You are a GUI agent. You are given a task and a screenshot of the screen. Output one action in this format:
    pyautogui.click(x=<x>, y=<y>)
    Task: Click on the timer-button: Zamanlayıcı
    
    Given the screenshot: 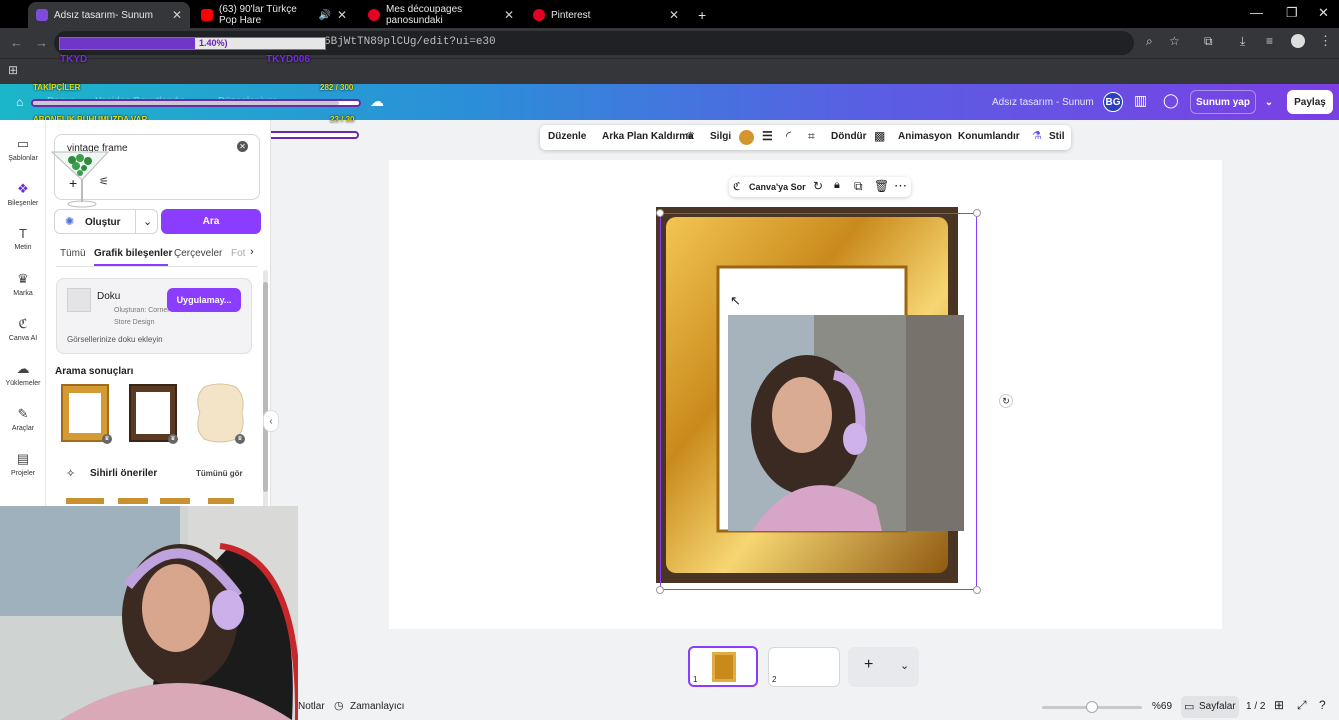 What is the action you would take?
    pyautogui.click(x=377, y=706)
    